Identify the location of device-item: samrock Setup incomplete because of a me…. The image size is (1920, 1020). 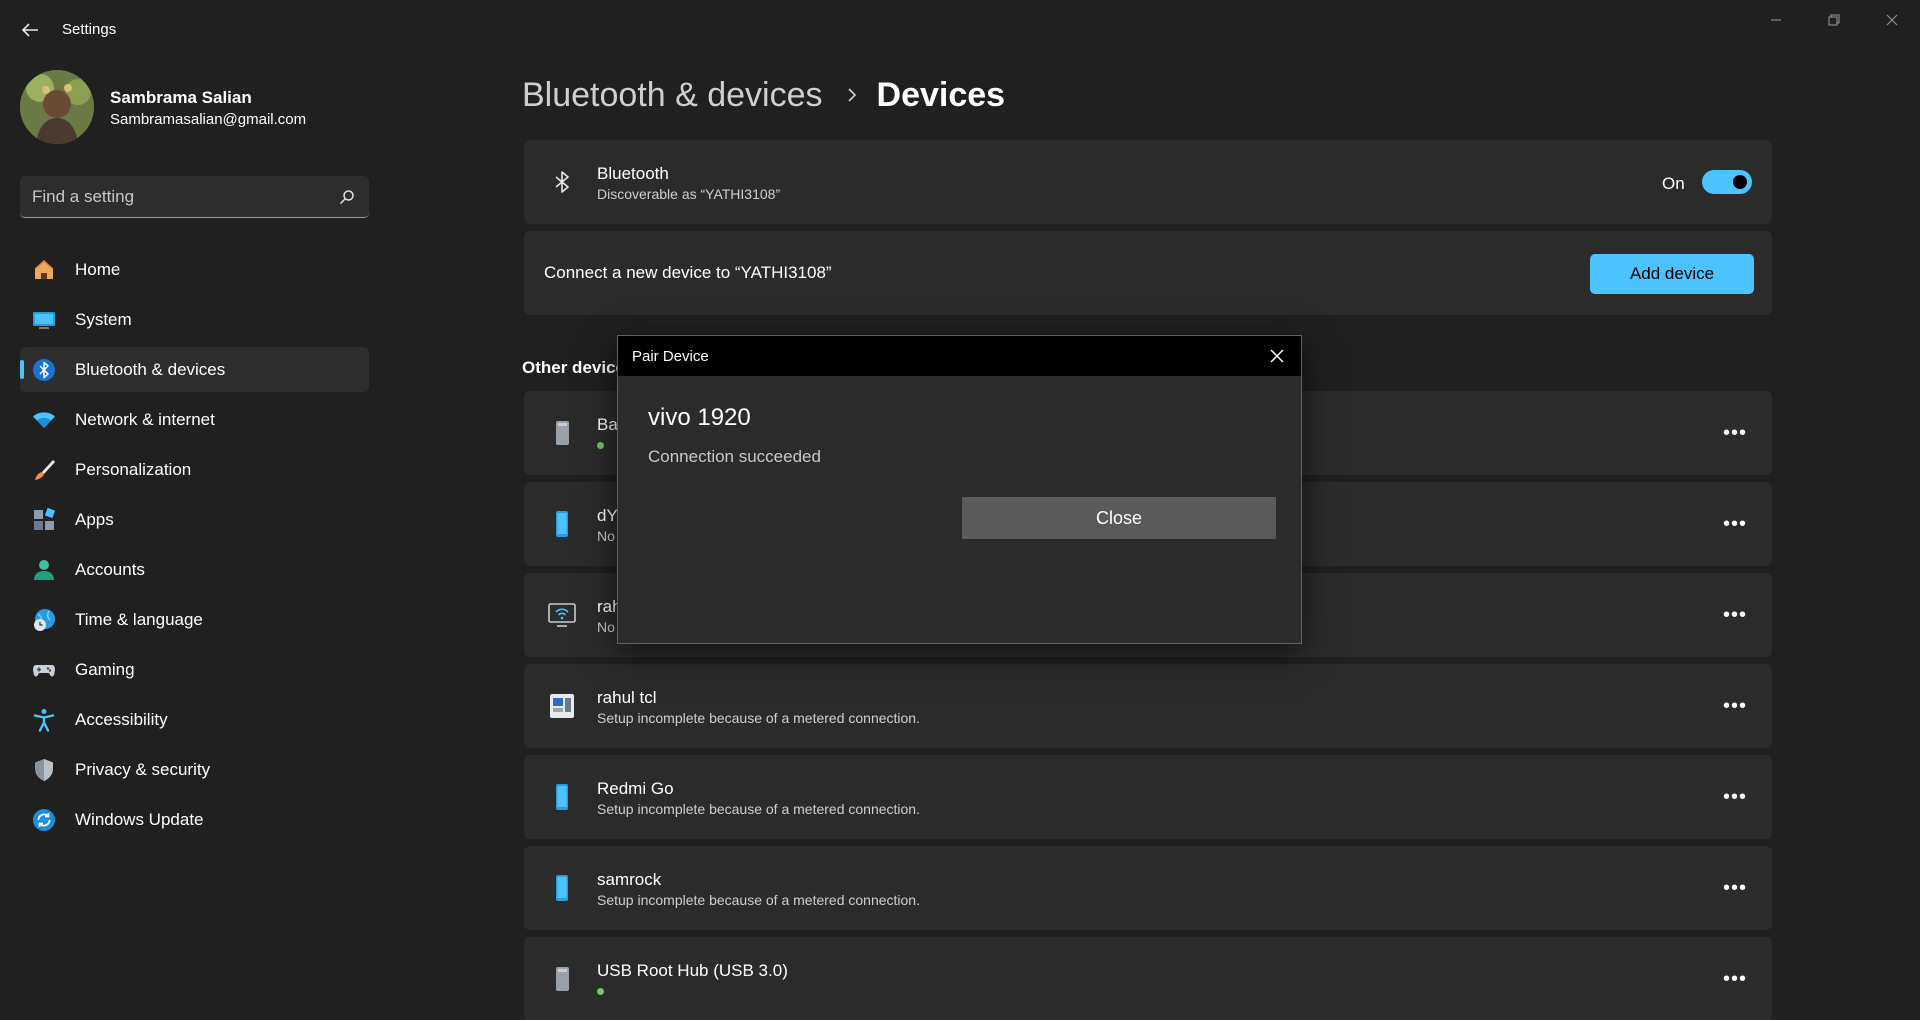
(1148, 888).